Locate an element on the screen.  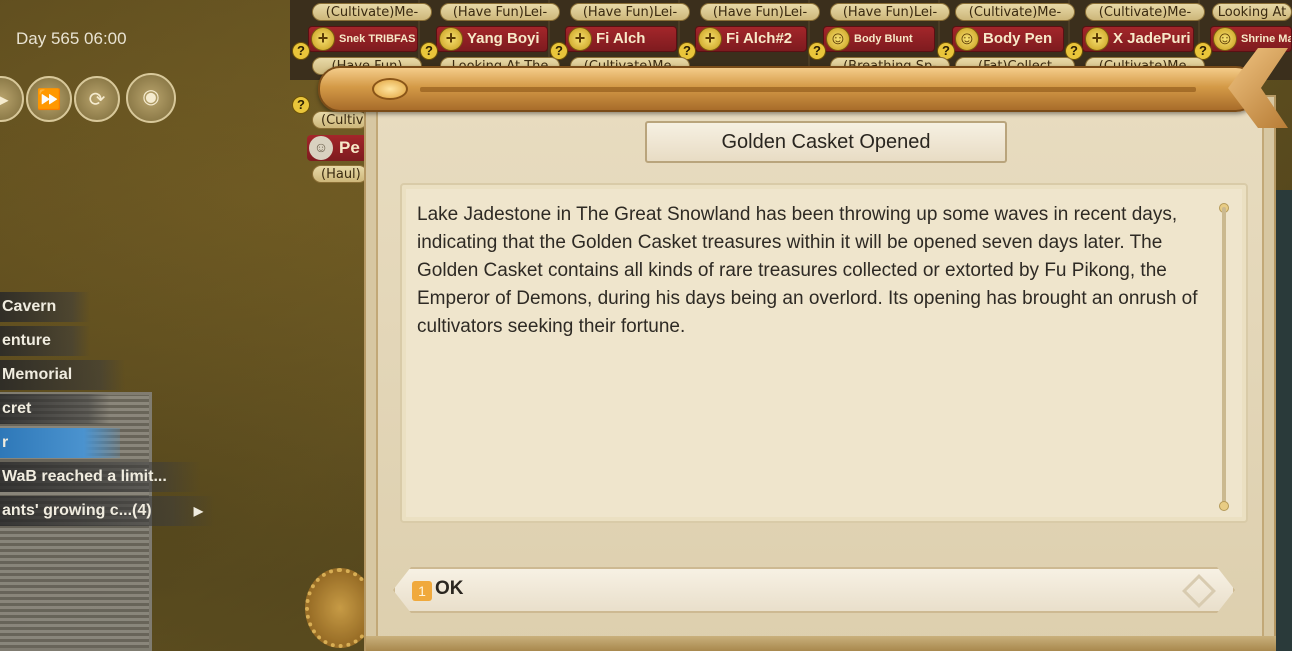
dialog-header-bar is located at coordinates (788, 89).